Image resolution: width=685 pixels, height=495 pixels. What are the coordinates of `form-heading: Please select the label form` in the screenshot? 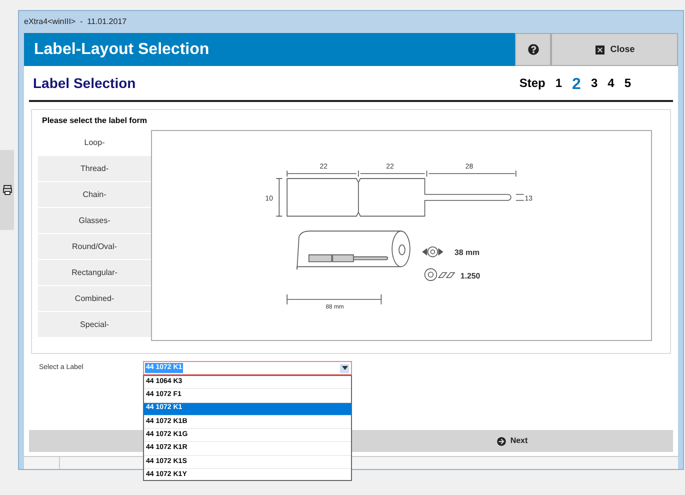 It's located at (95, 121).